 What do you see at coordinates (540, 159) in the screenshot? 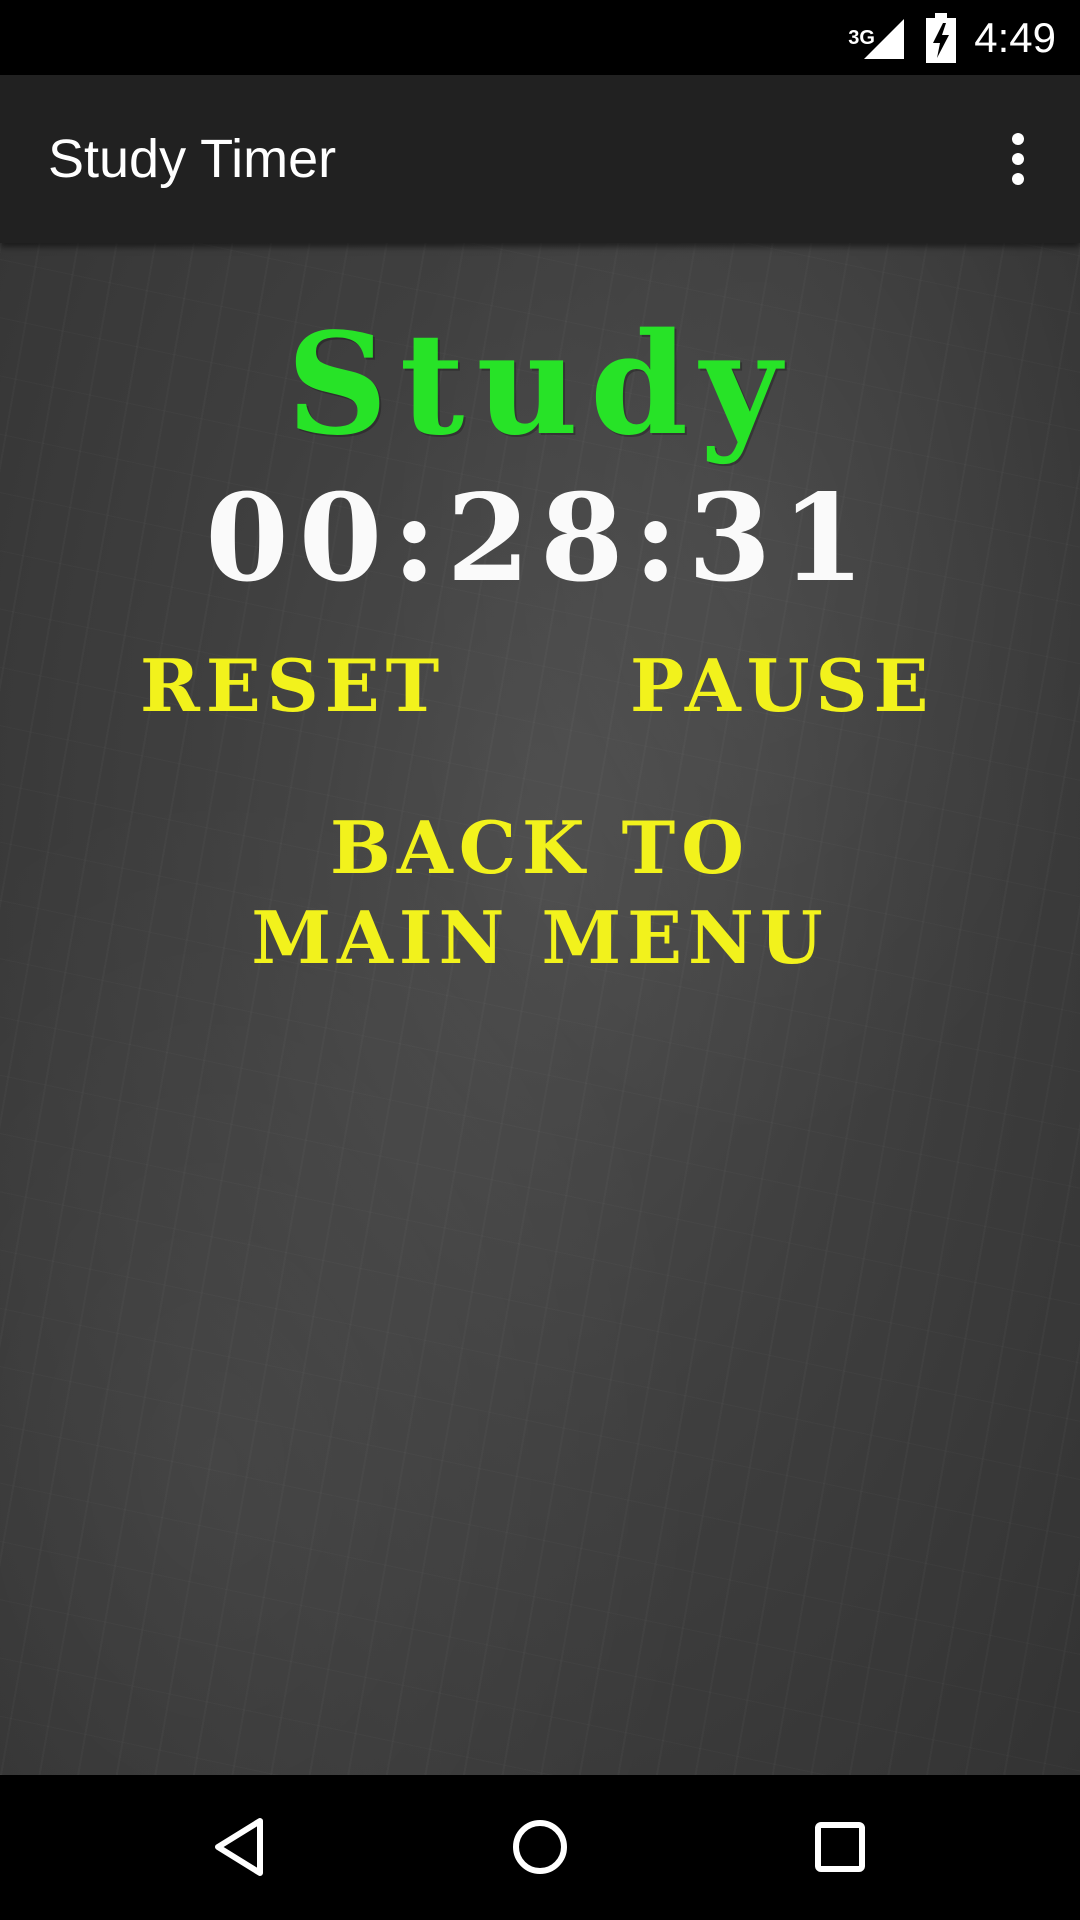
I see `app-bar: Study Timer` at bounding box center [540, 159].